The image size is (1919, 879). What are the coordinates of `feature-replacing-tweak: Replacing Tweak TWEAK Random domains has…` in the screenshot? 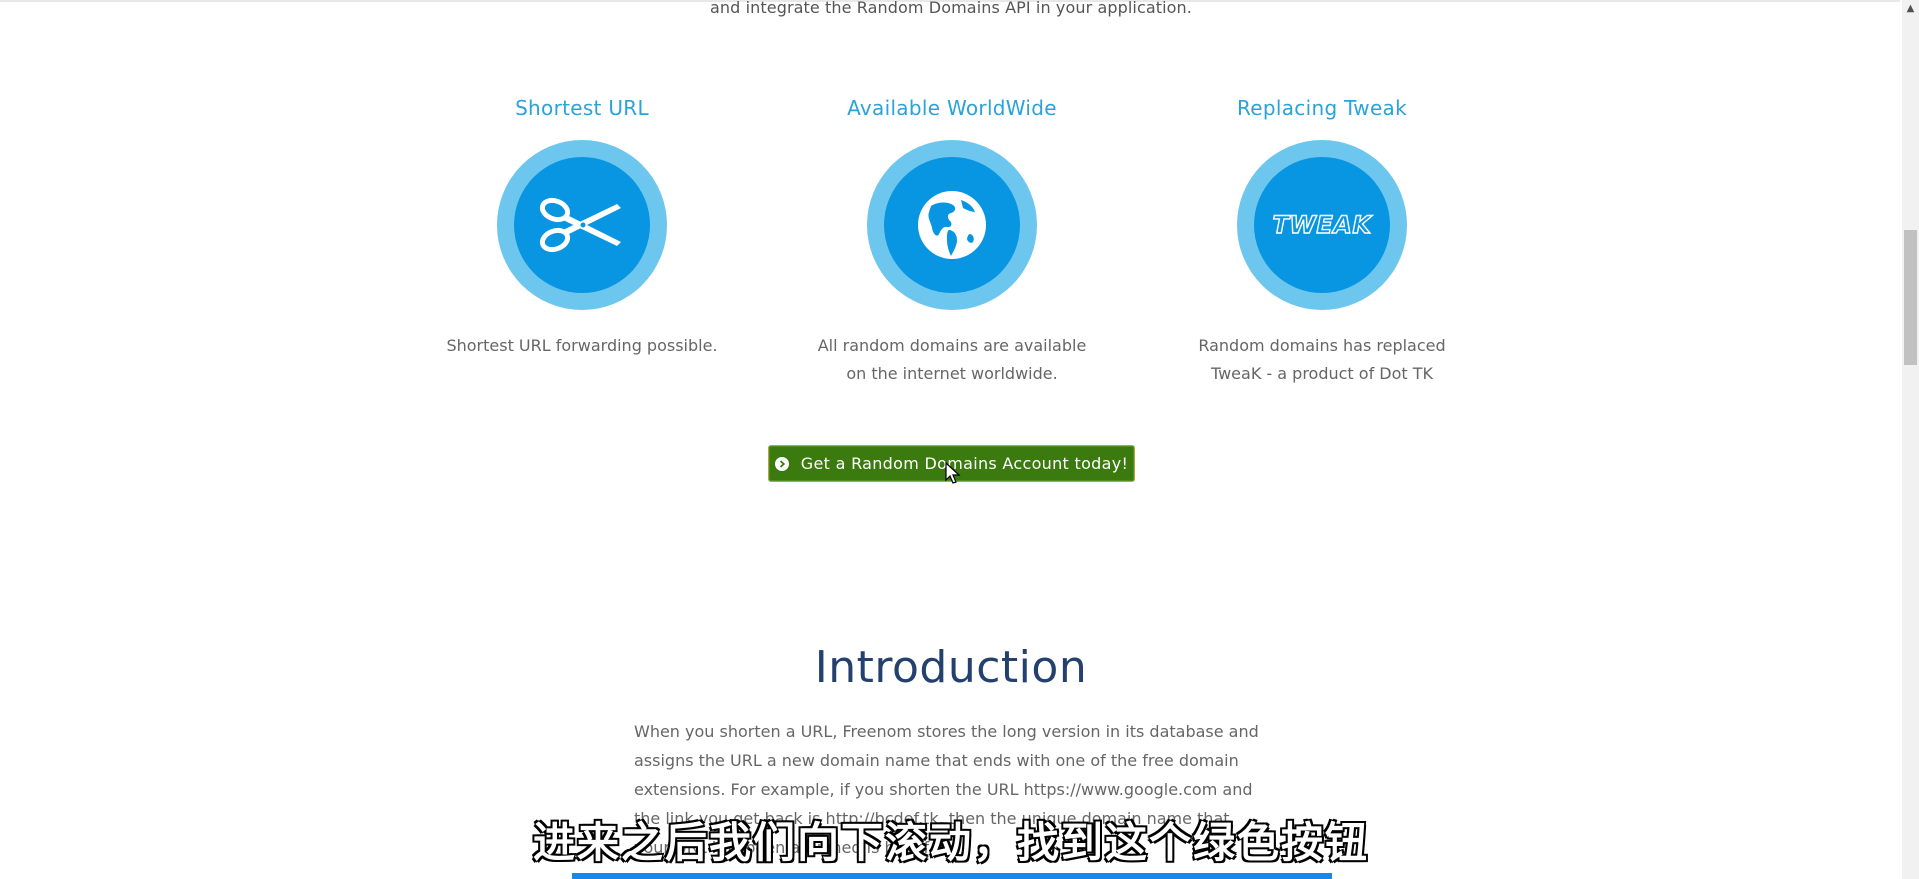 It's located at (1322, 241).